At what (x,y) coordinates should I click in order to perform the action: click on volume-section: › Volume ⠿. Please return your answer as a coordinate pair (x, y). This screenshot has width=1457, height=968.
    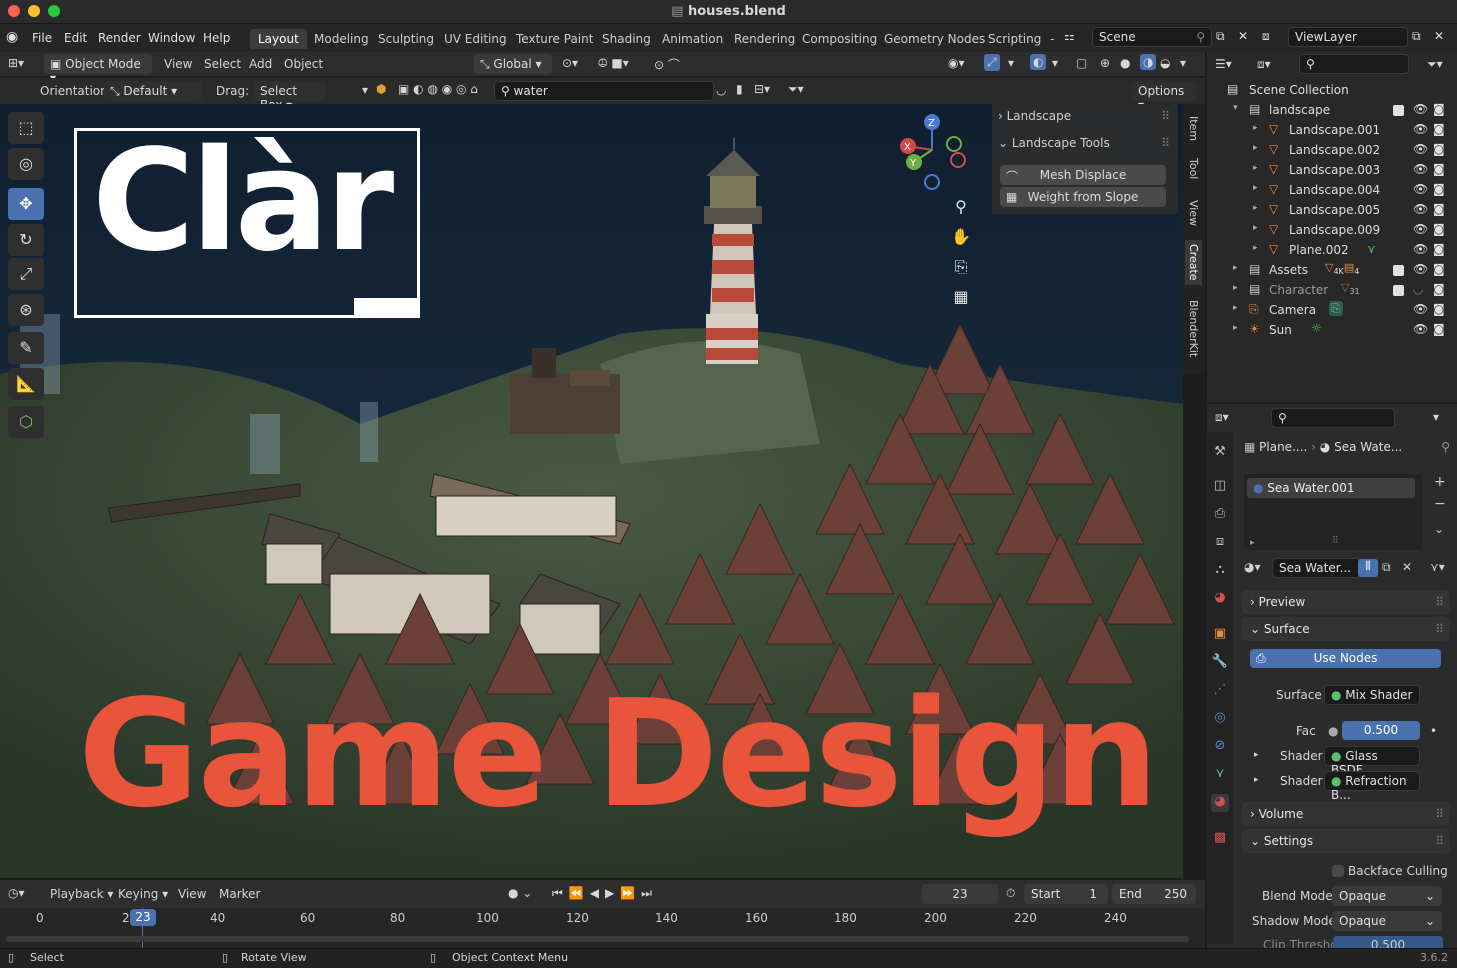
    Looking at the image, I should click on (1346, 814).